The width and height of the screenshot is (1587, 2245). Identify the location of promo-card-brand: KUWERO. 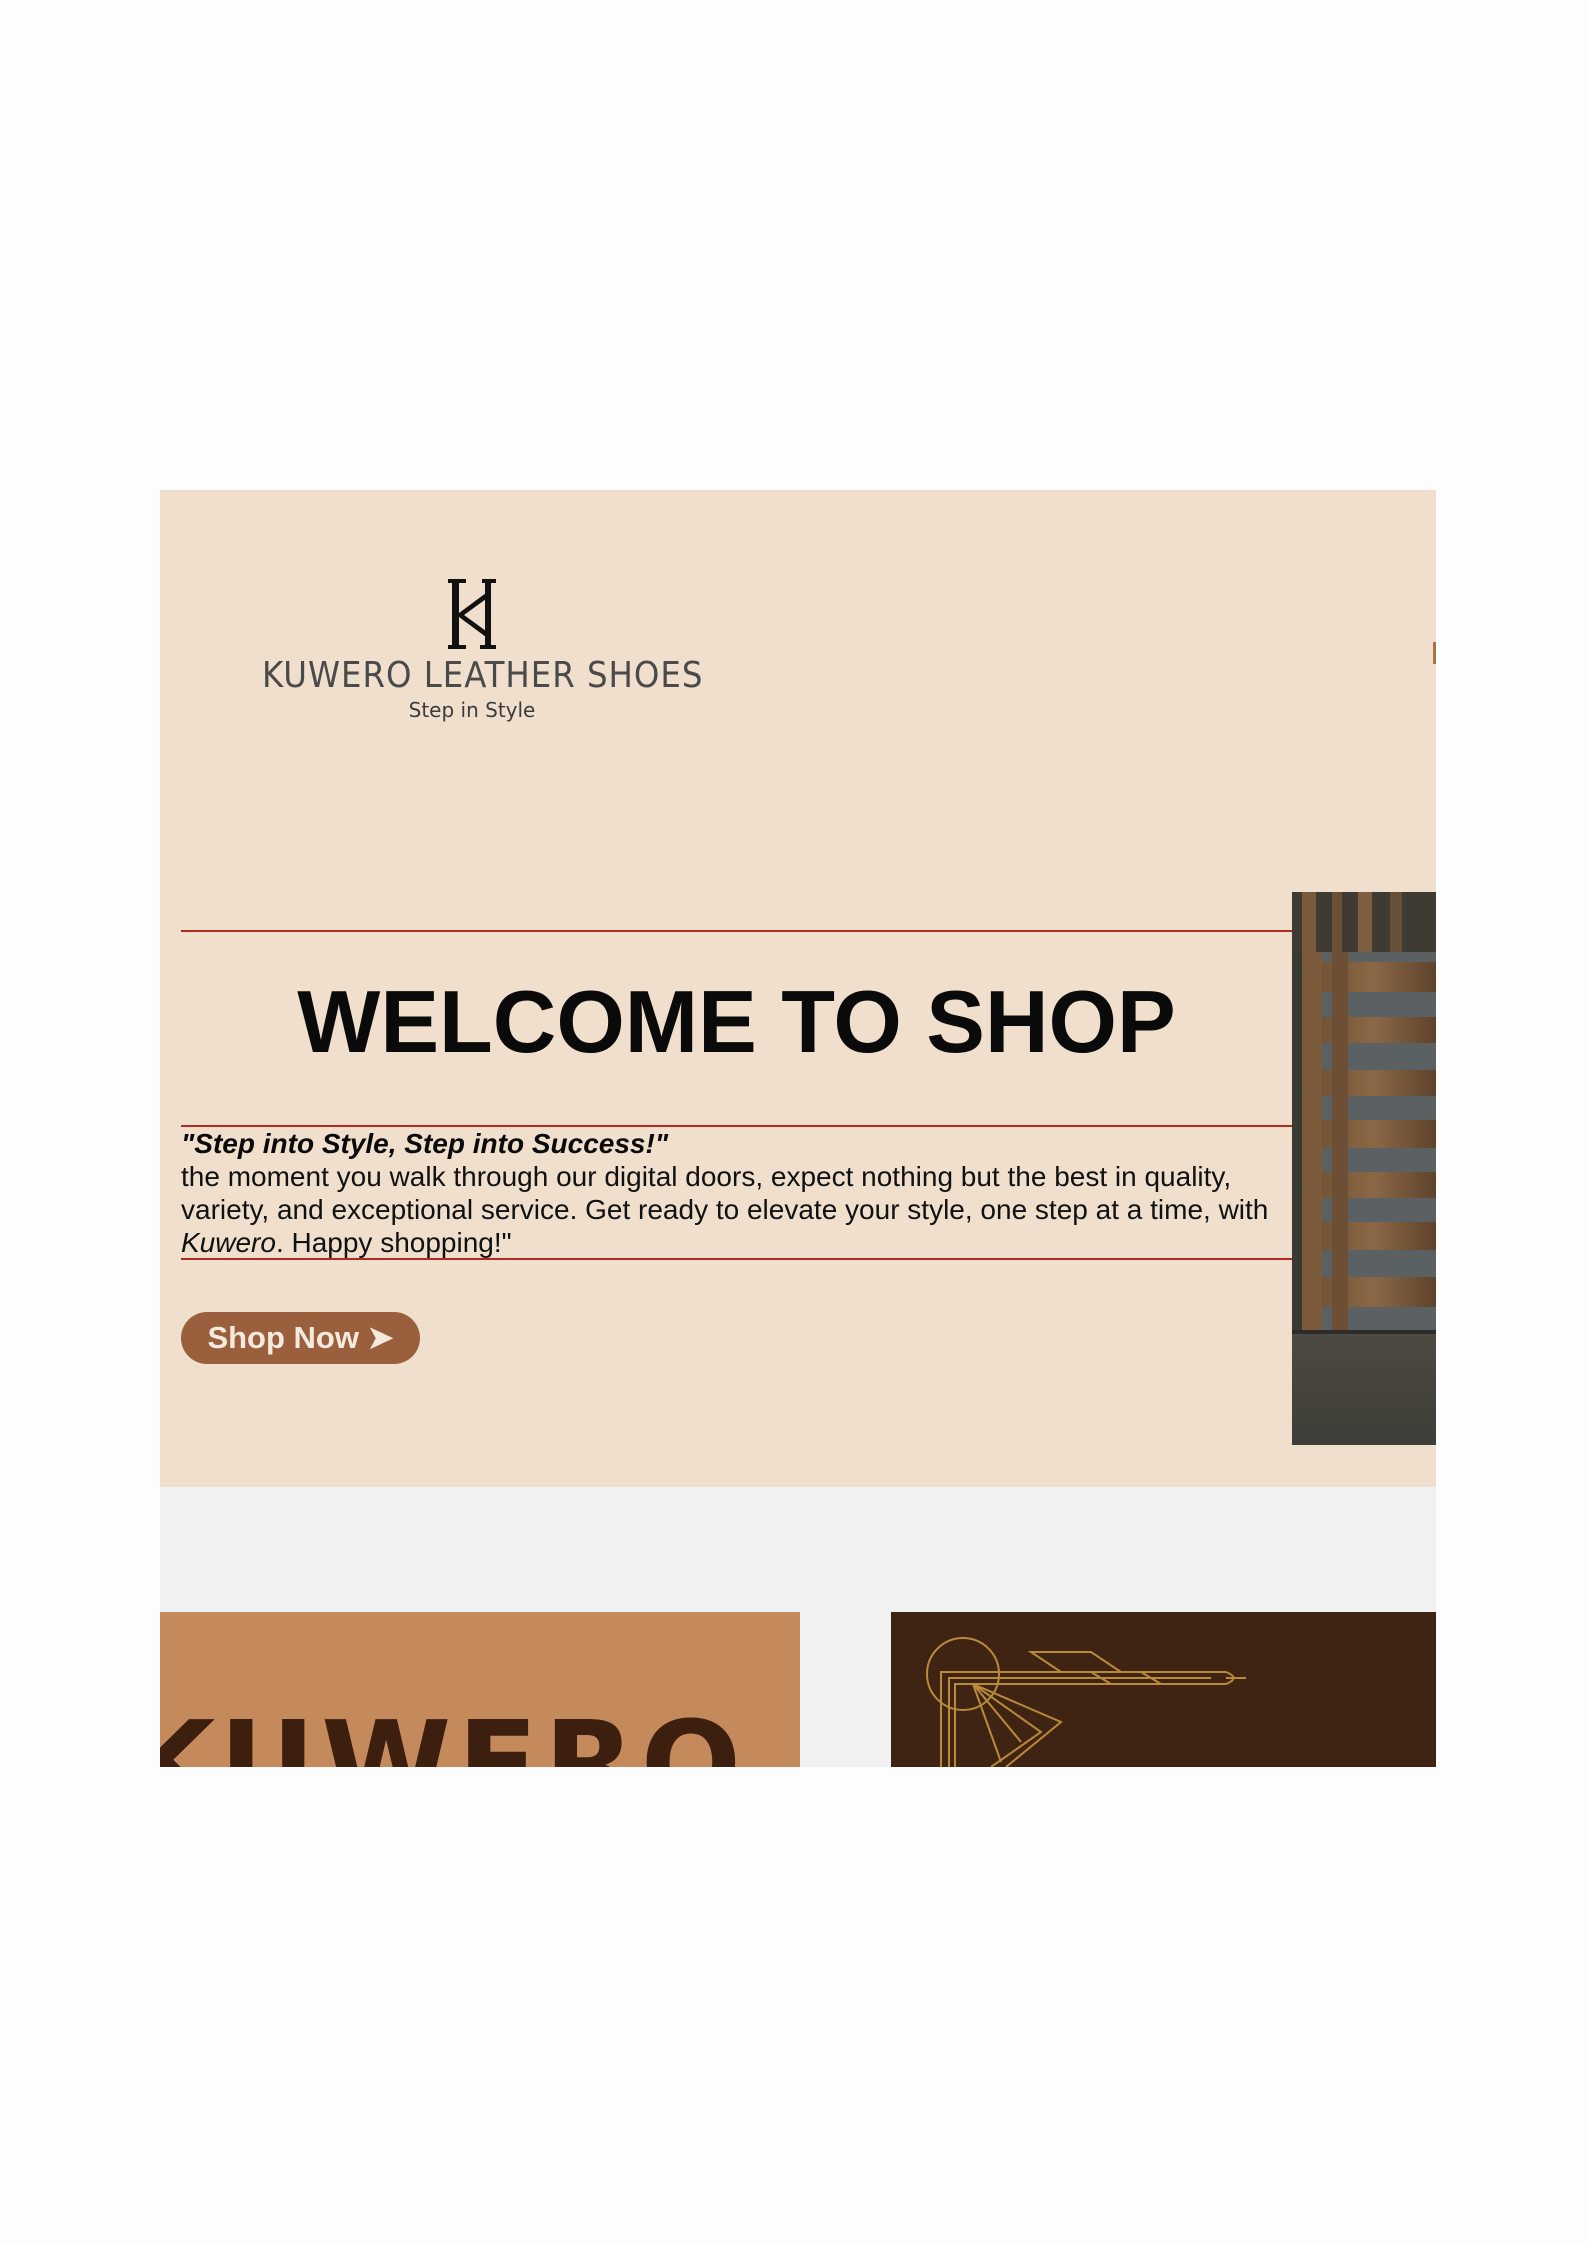
(480, 1689).